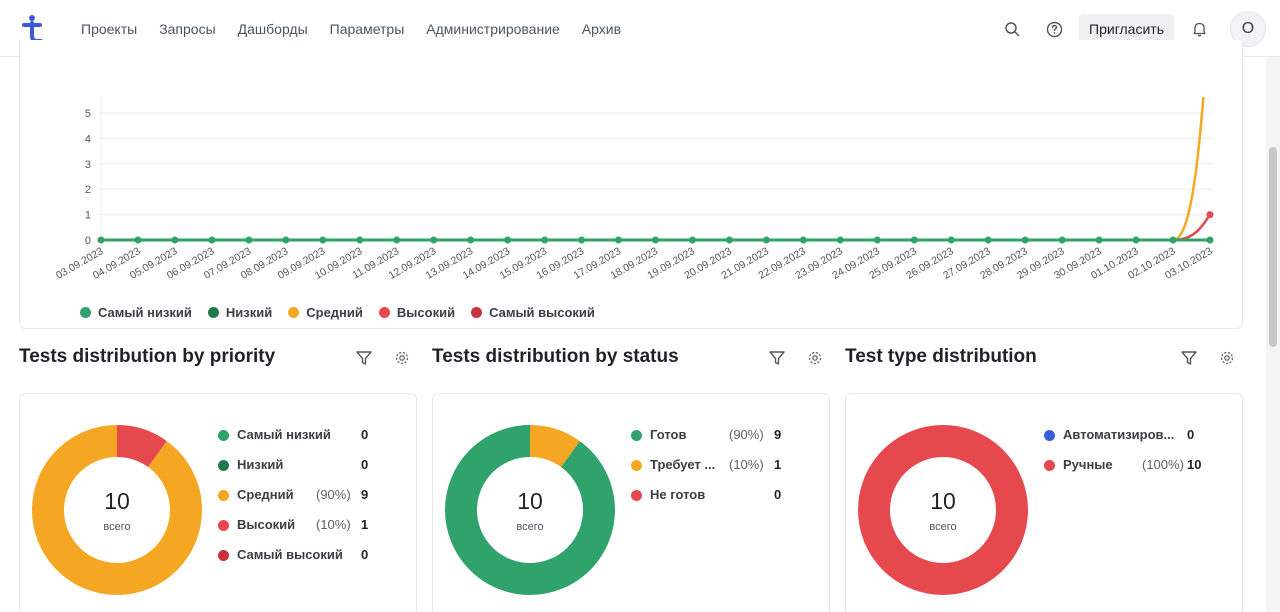 The width and height of the screenshot is (1280, 612). I want to click on legend-label: Готов, so click(668, 434).